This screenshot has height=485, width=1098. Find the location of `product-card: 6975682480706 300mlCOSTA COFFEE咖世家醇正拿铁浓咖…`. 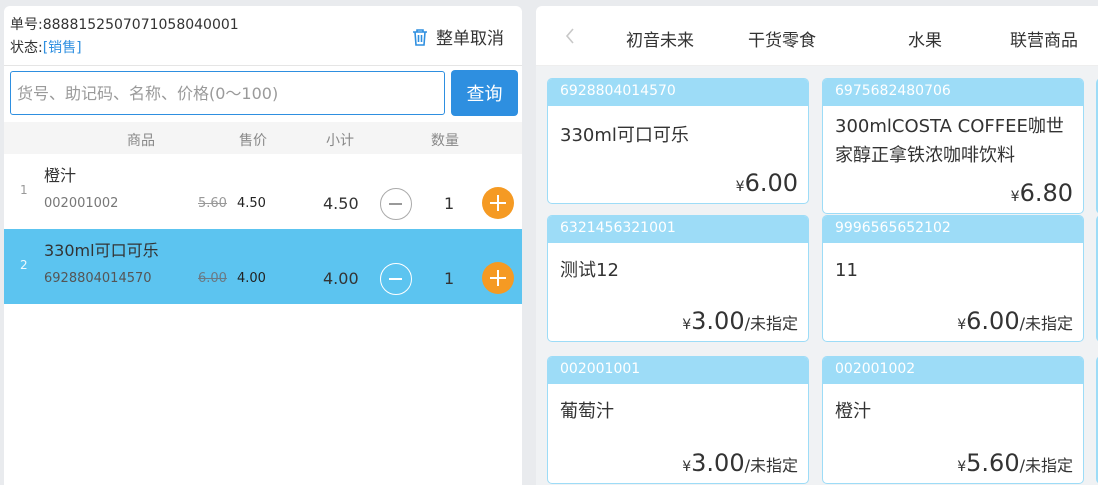

product-card: 6975682480706 300mlCOSTA COFFEE咖世家醇正拿铁浓咖… is located at coordinates (953, 146).